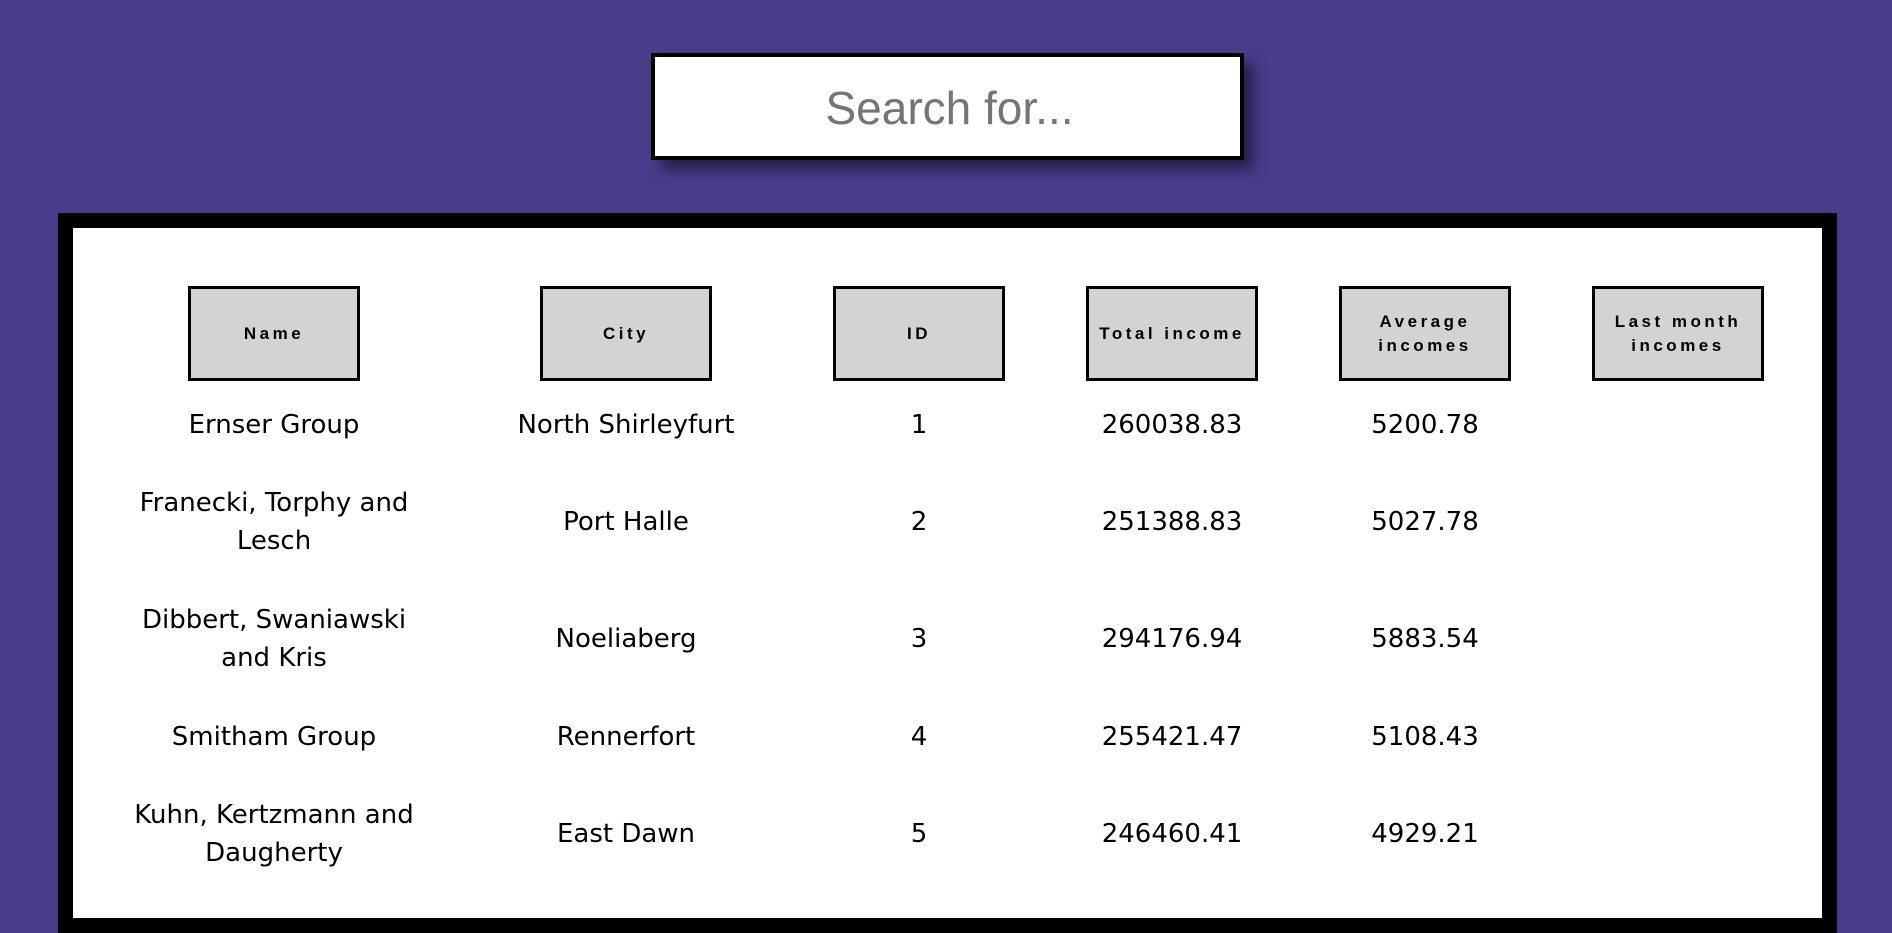 The height and width of the screenshot is (933, 1892). Describe the element at coordinates (626, 737) in the screenshot. I see `cell-city: Rennerfort` at that location.